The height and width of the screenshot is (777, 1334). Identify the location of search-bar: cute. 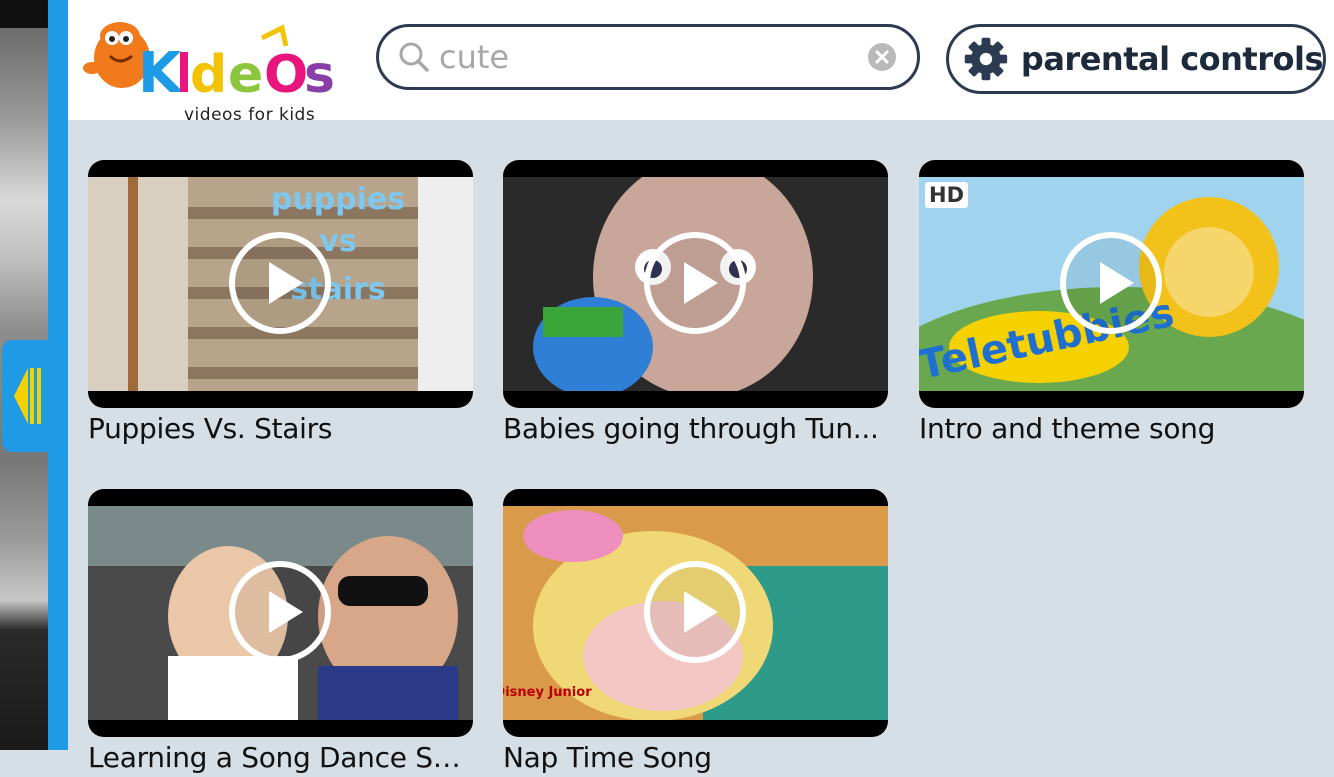
(648, 57).